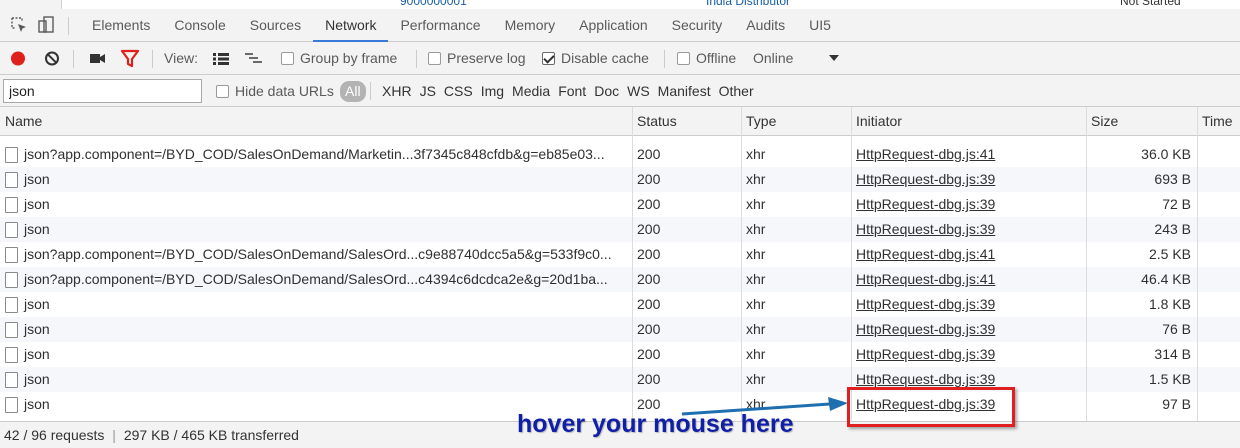 This screenshot has width=1240, height=448. I want to click on tab-console: Console, so click(199, 25).